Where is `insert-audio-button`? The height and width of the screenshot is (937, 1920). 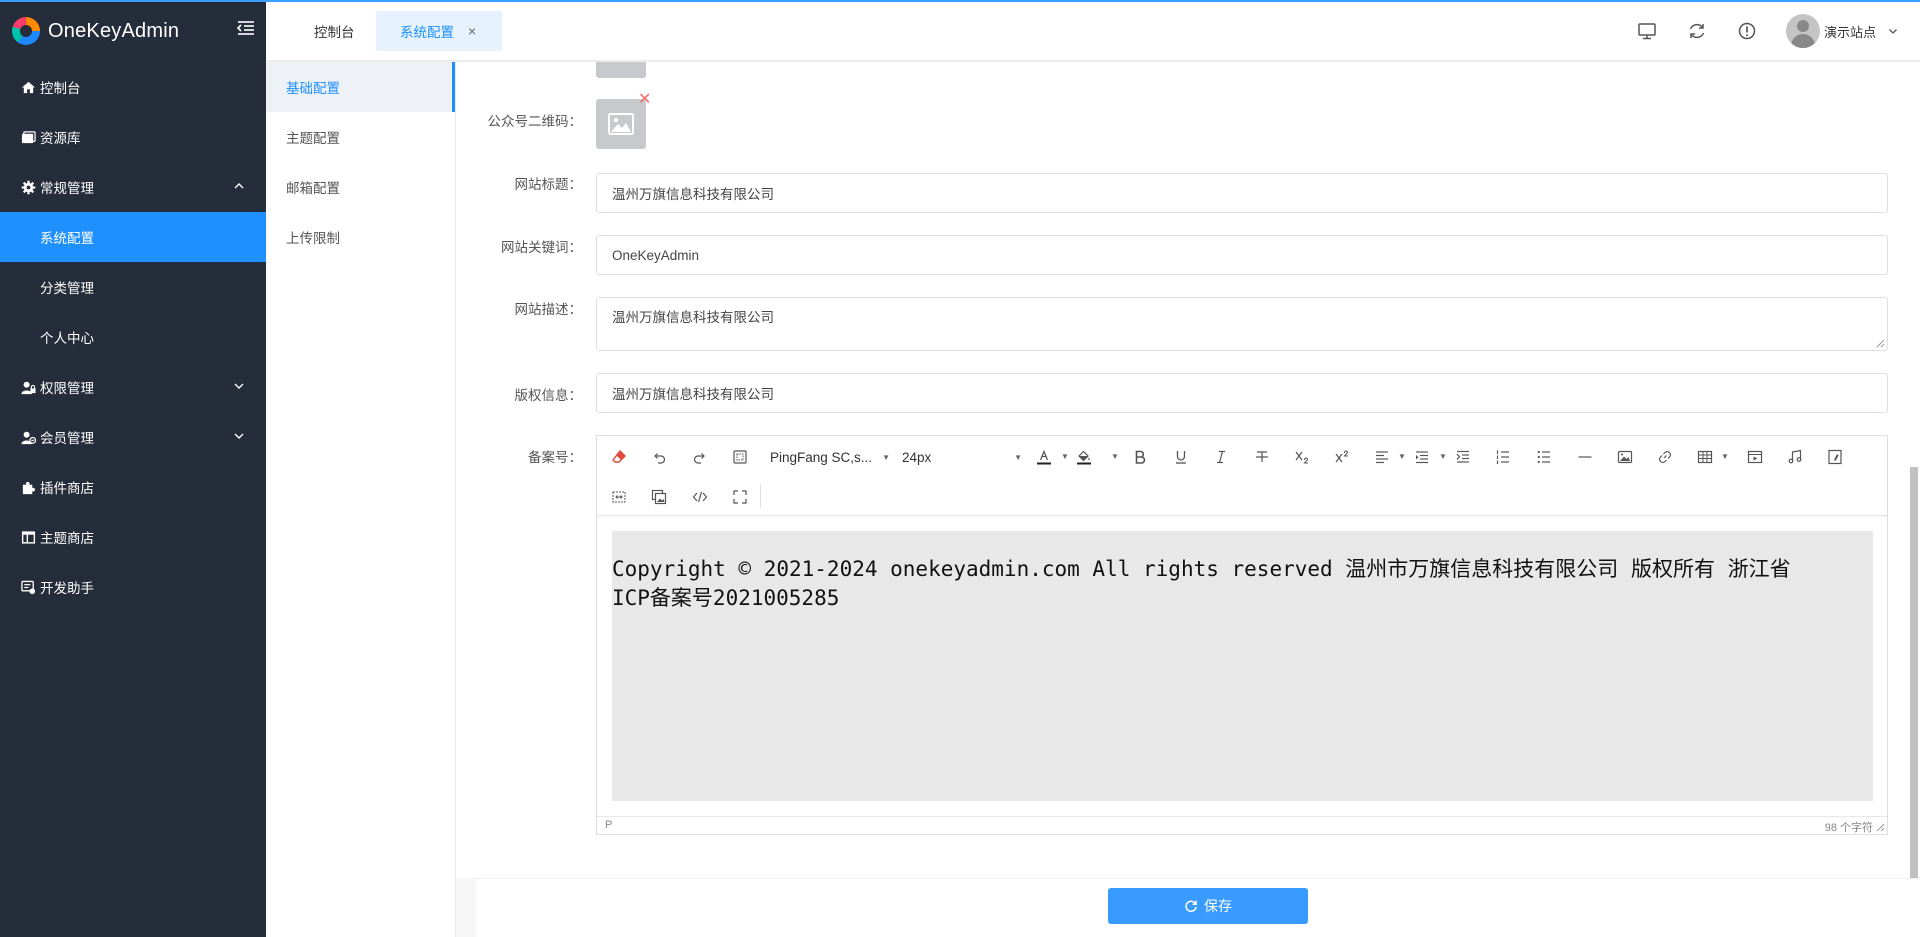 insert-audio-button is located at coordinates (1795, 457).